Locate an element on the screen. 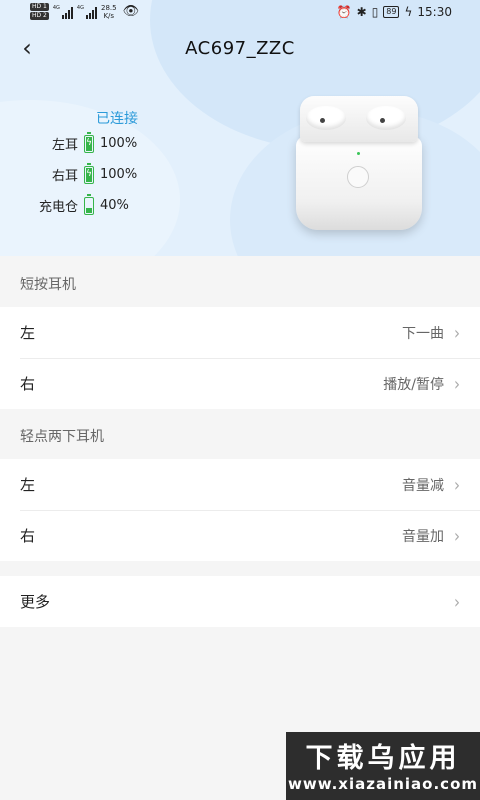  battery-label: 左耳 is located at coordinates (64, 145).